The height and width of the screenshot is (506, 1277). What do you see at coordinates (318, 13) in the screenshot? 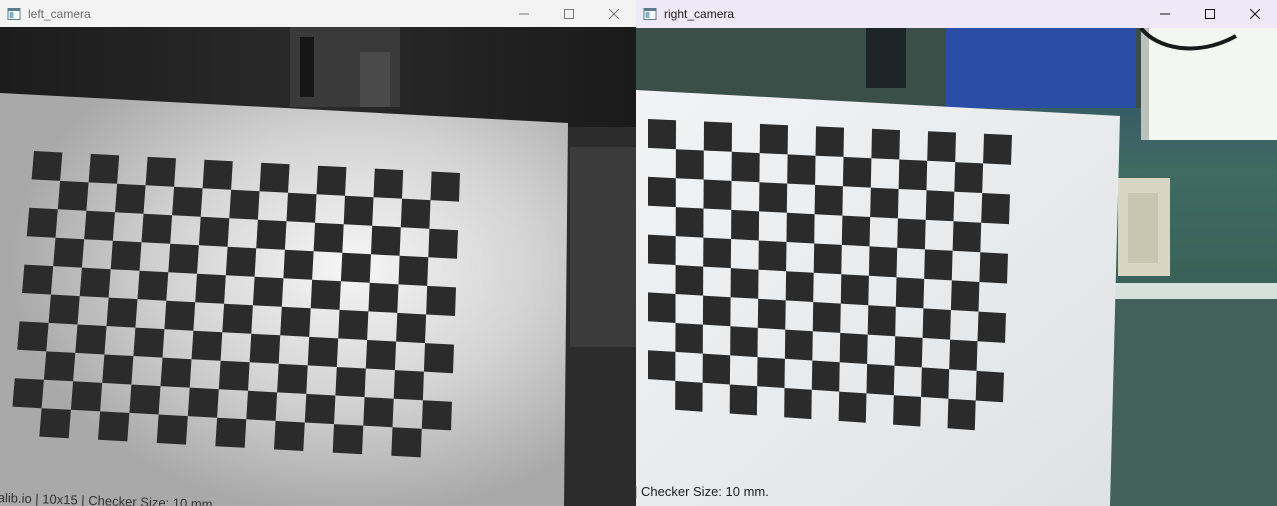
I see `title-bar: left_camera` at bounding box center [318, 13].